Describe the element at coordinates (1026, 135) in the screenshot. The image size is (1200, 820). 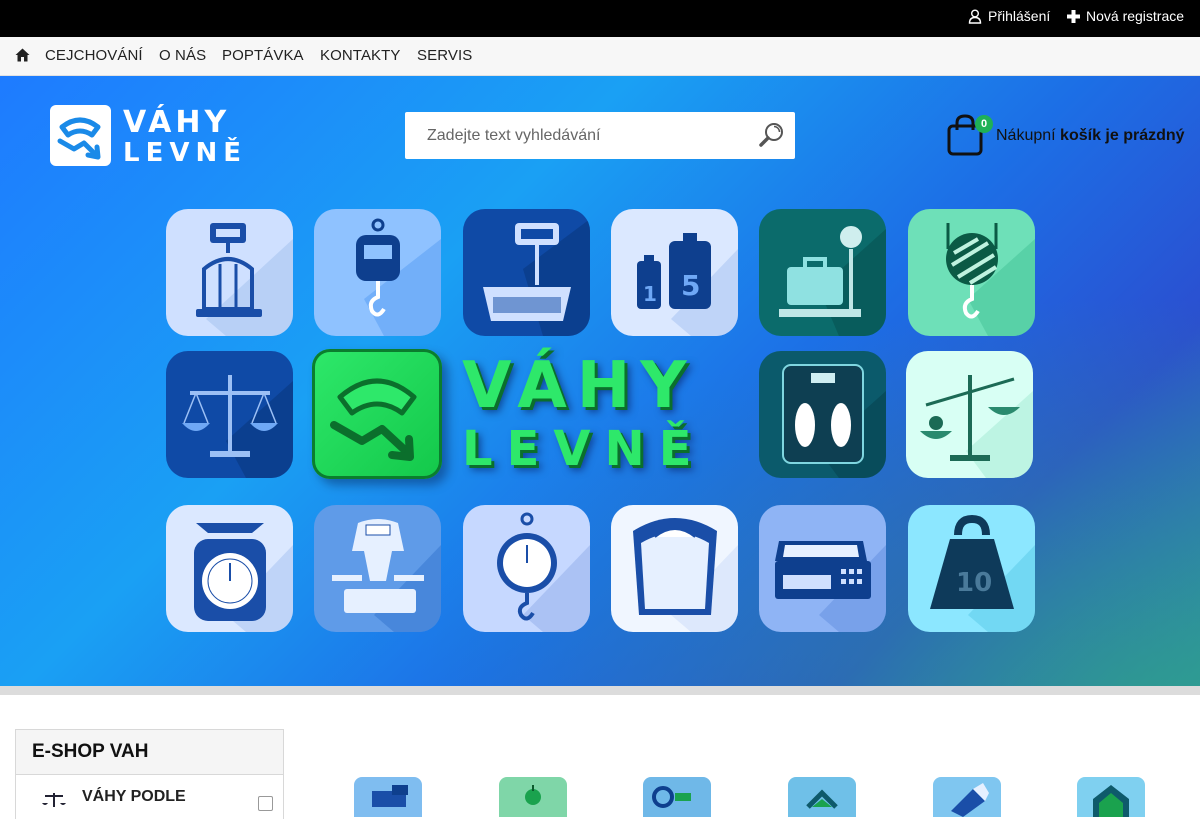
I see `cart-text-normal: Nákupní` at that location.